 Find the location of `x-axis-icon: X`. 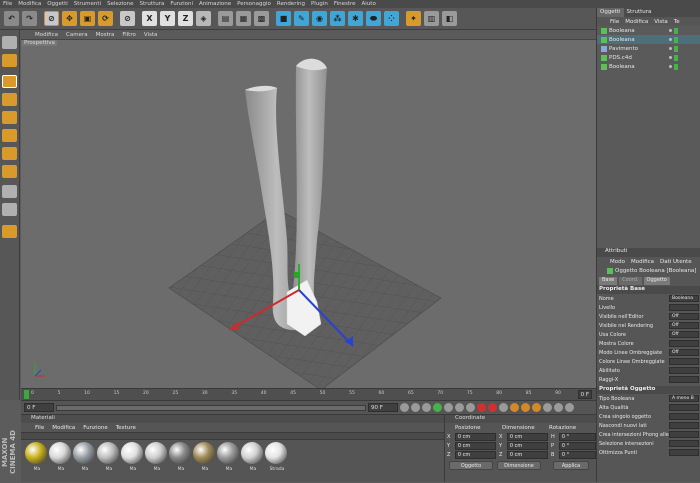

x-axis-icon: X is located at coordinates (149, 18).